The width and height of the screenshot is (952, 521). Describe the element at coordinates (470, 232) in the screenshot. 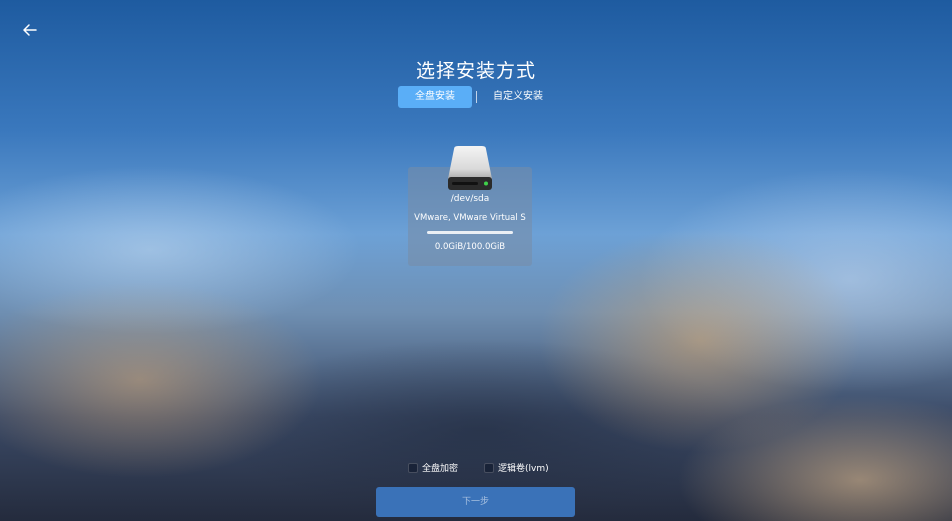

I see `disk-usage-bar` at that location.